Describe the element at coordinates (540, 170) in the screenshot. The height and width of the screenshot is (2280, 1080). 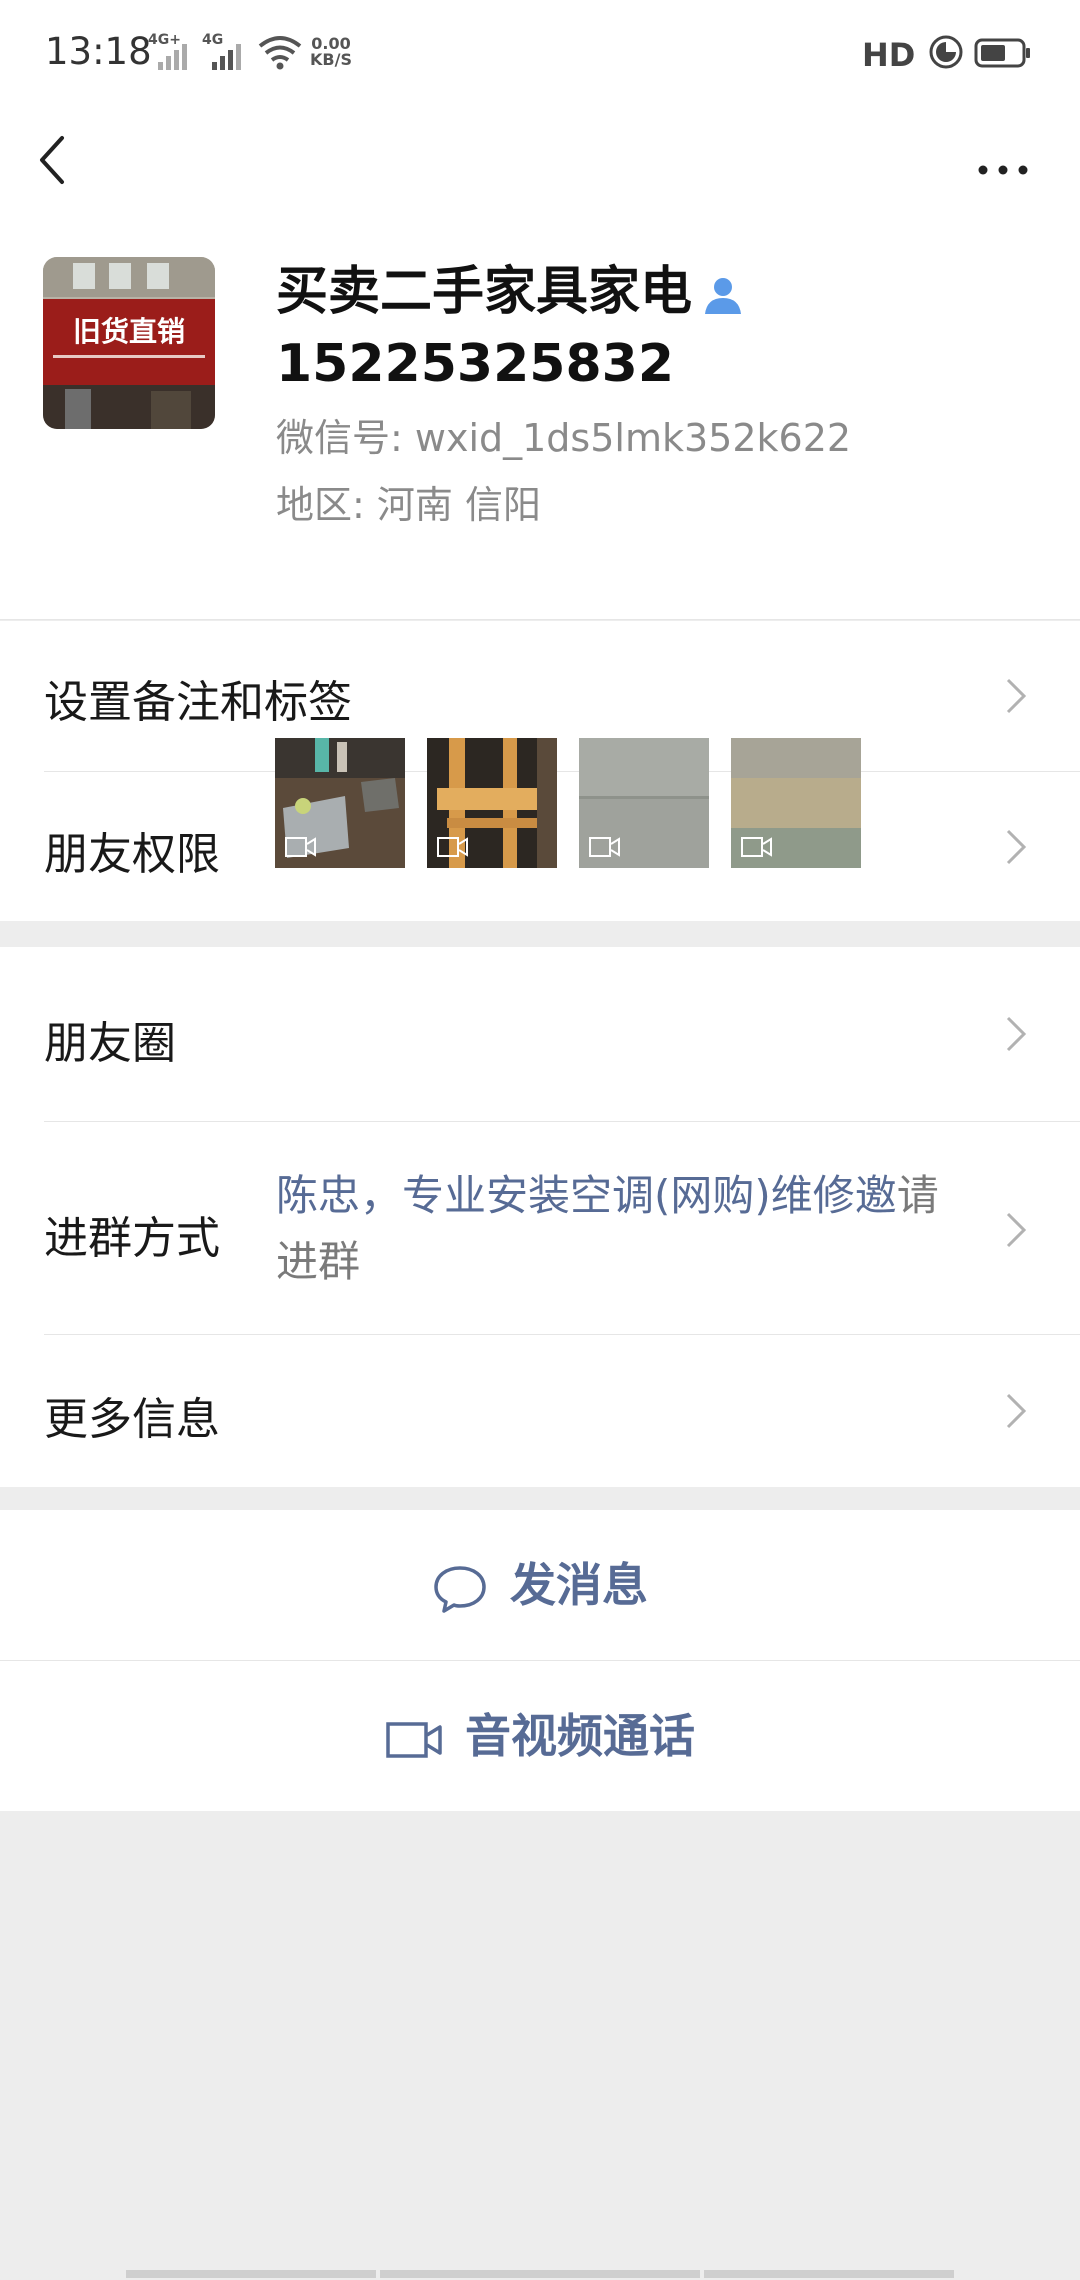
I see `top-nav-bar` at that location.